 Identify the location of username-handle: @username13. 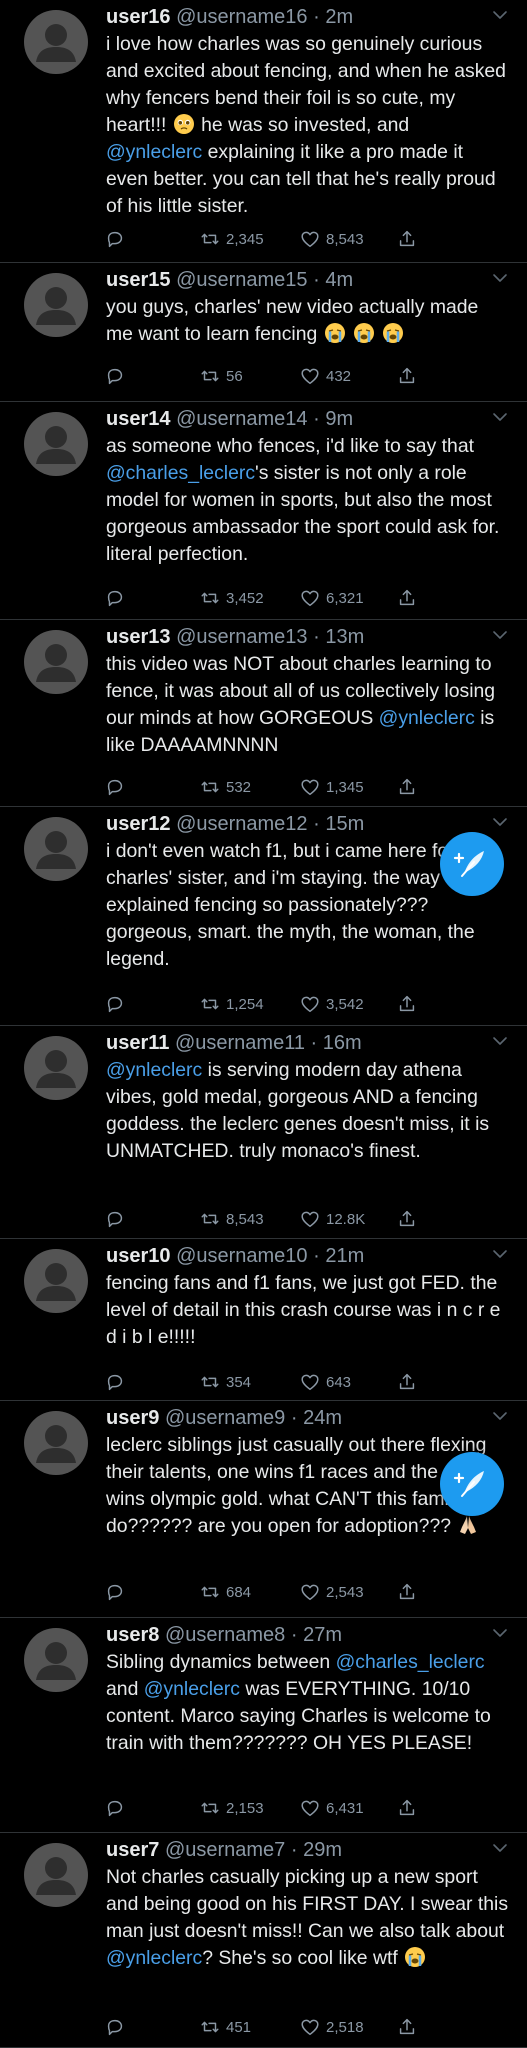
(241, 637).